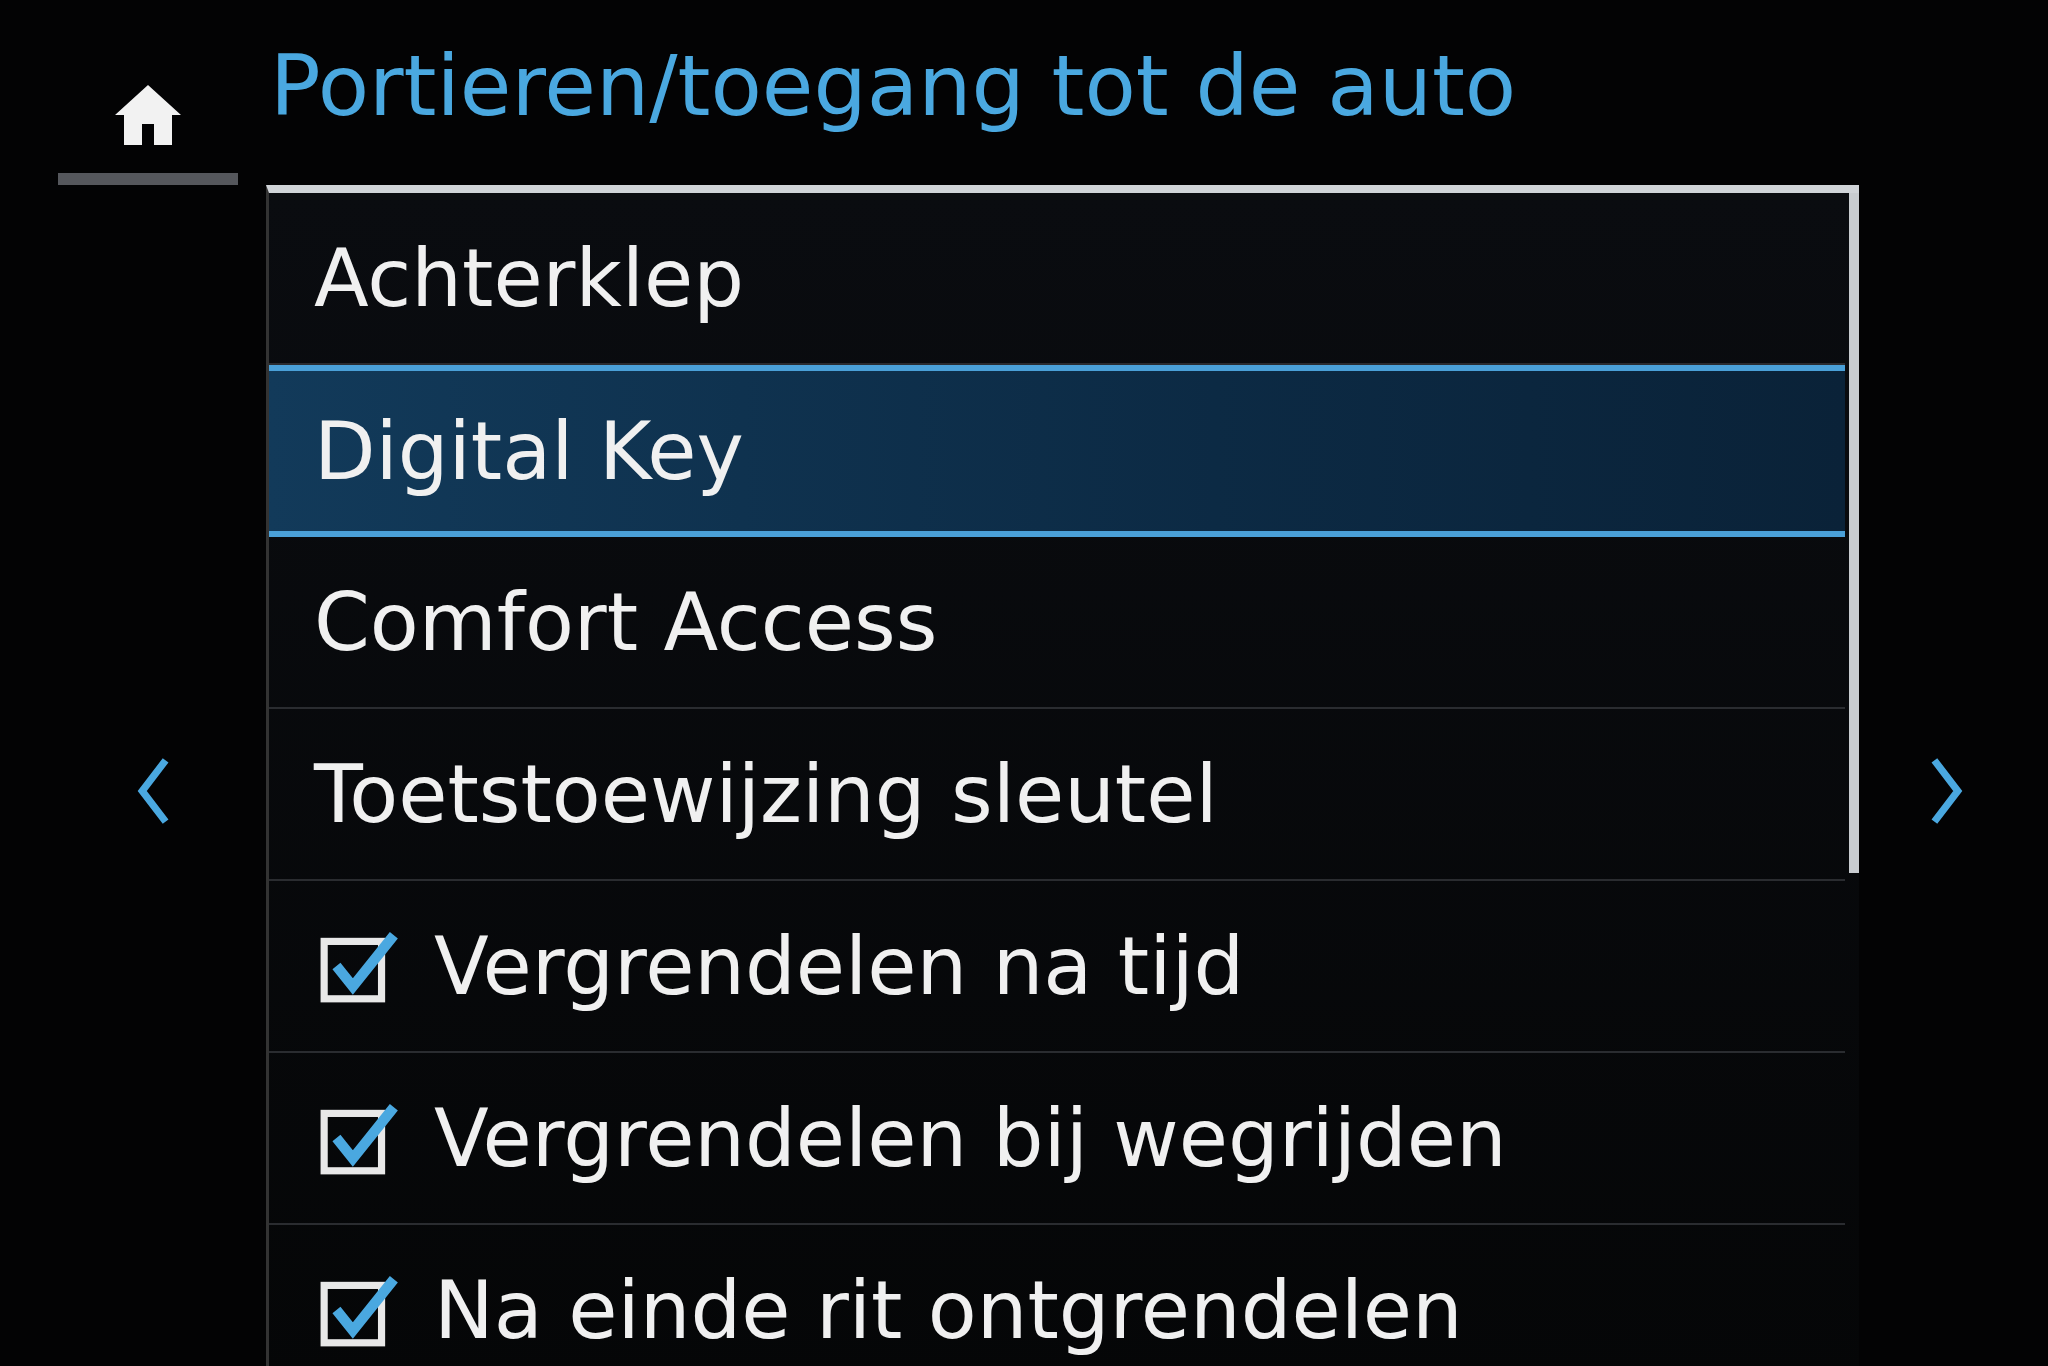 The image size is (2048, 1366). Describe the element at coordinates (529, 451) in the screenshot. I see `menu-item-label: Digital Key` at that location.